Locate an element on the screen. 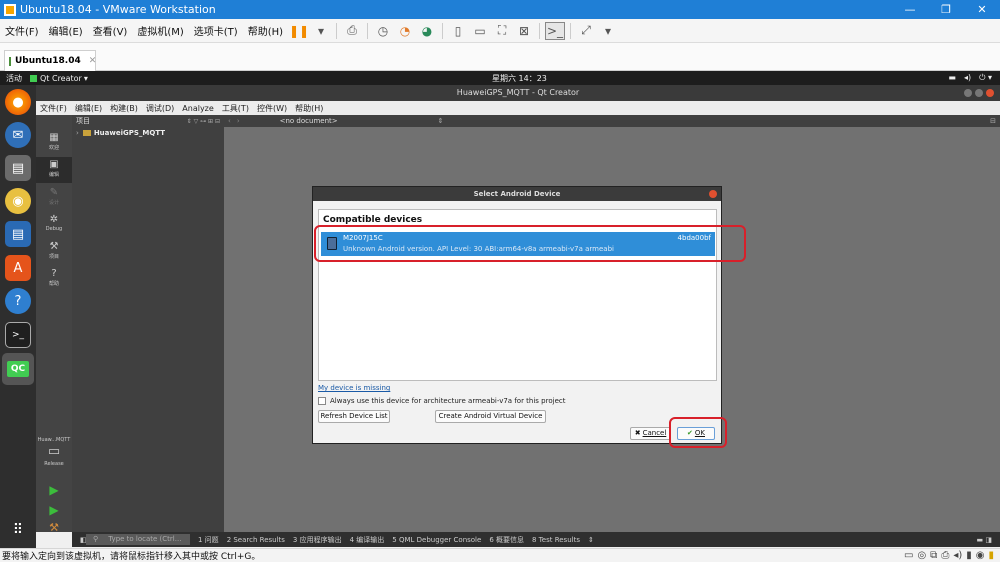 The width and height of the screenshot is (1000, 562). libreoffice-writer-icon: ▤ is located at coordinates (18, 234).